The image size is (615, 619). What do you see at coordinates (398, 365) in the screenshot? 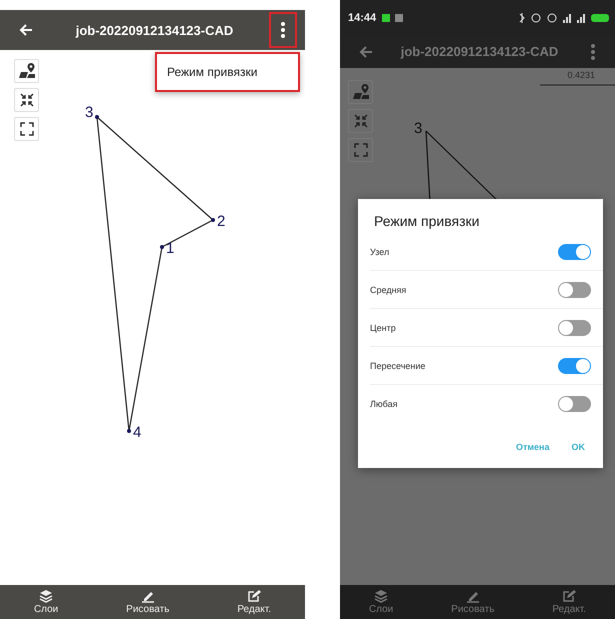
I see `option-label: Пересечение` at bounding box center [398, 365].